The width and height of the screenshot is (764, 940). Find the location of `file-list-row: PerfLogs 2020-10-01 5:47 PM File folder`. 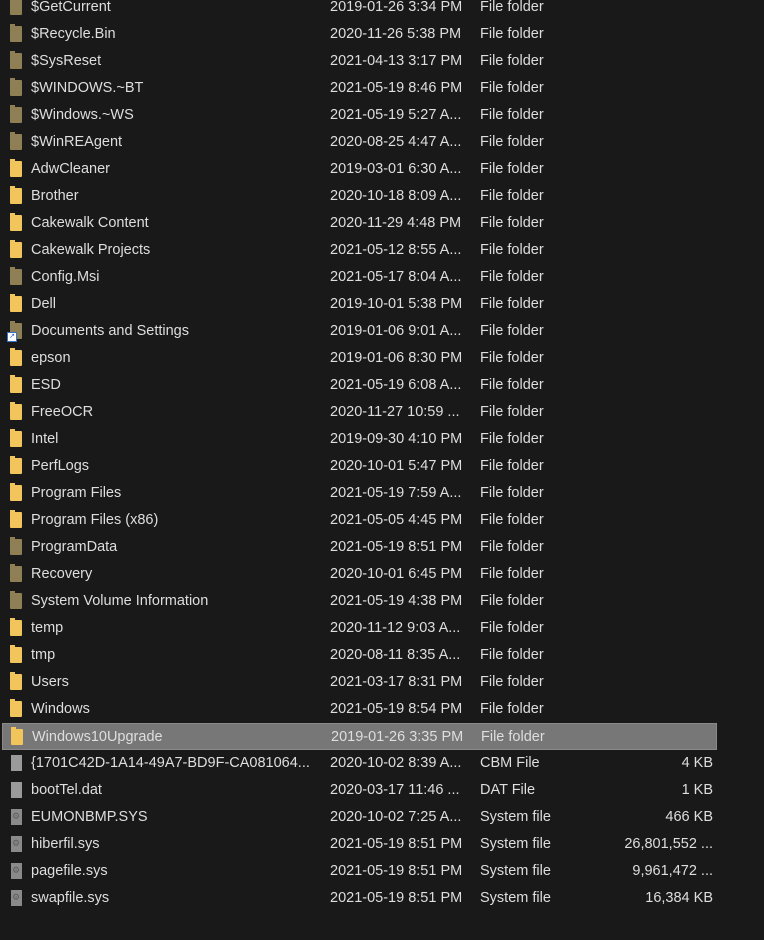

file-list-row: PerfLogs 2020-10-01 5:47 PM File folder is located at coordinates (359, 466).